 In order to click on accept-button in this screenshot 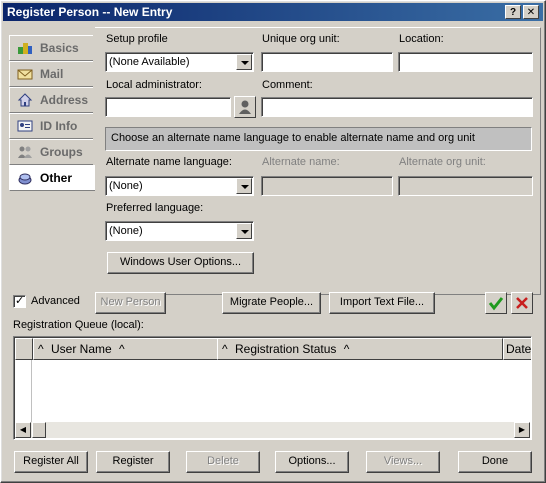, I will do `click(496, 303)`.